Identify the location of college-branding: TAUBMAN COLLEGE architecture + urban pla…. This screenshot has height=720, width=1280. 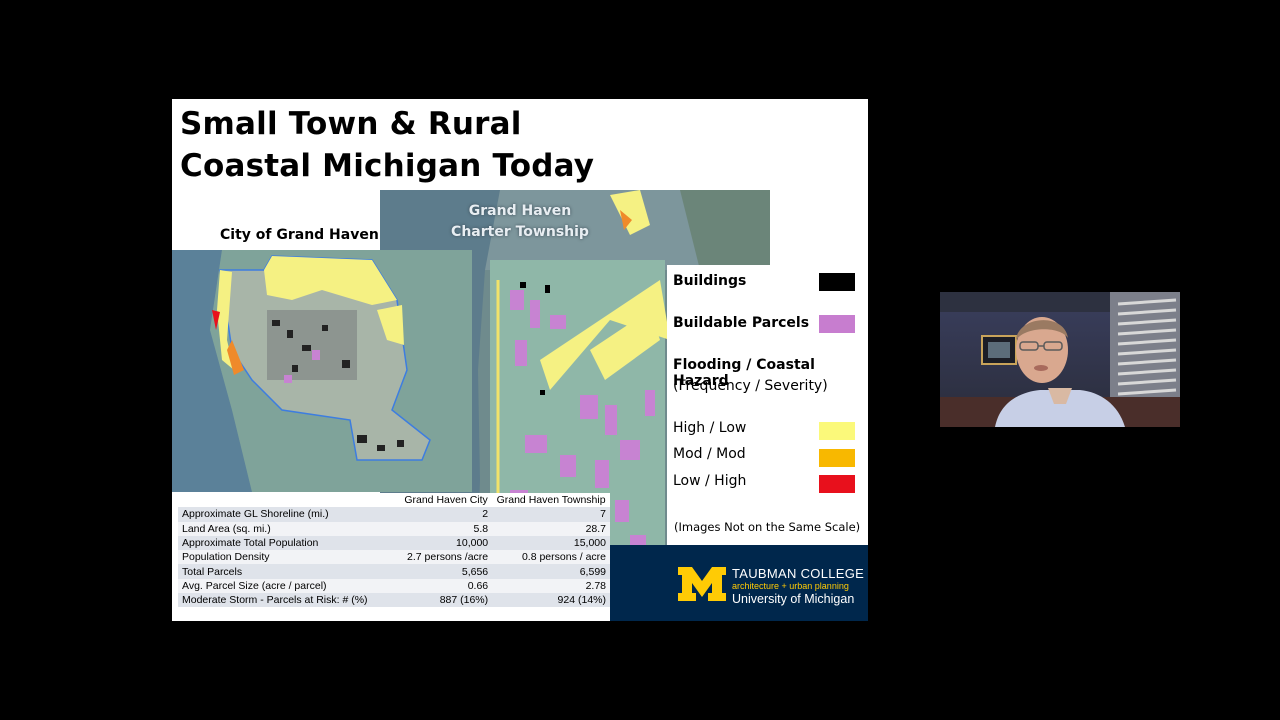
(798, 586).